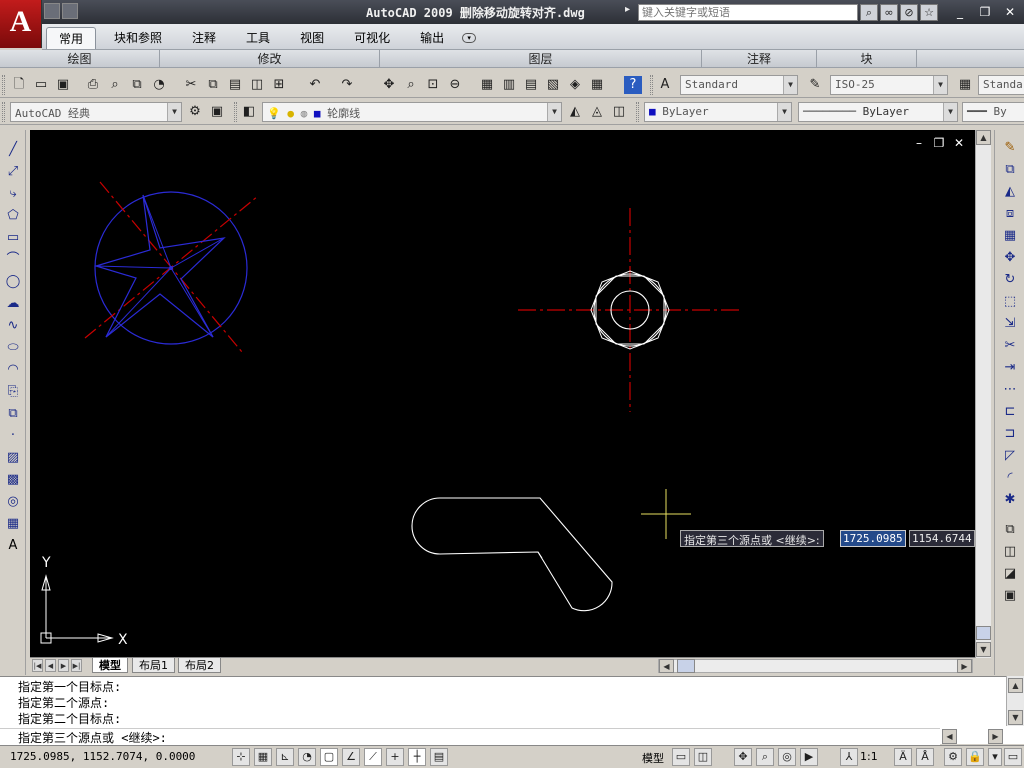 The width and height of the screenshot is (1024, 768). Describe the element at coordinates (653, 758) in the screenshot. I see `model-space-label: 模型` at that location.